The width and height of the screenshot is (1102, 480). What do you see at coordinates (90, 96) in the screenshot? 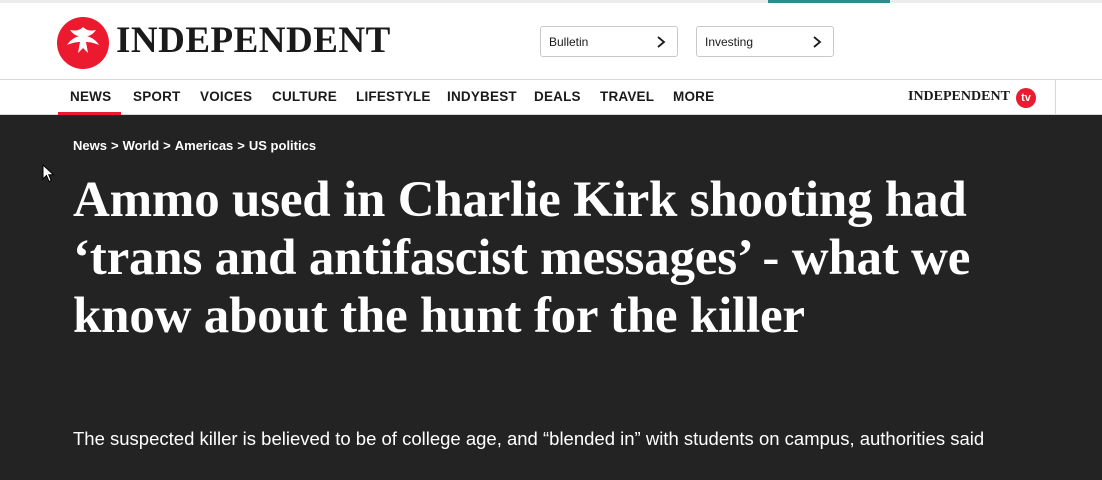
I see `nav-item-news: NEWS` at bounding box center [90, 96].